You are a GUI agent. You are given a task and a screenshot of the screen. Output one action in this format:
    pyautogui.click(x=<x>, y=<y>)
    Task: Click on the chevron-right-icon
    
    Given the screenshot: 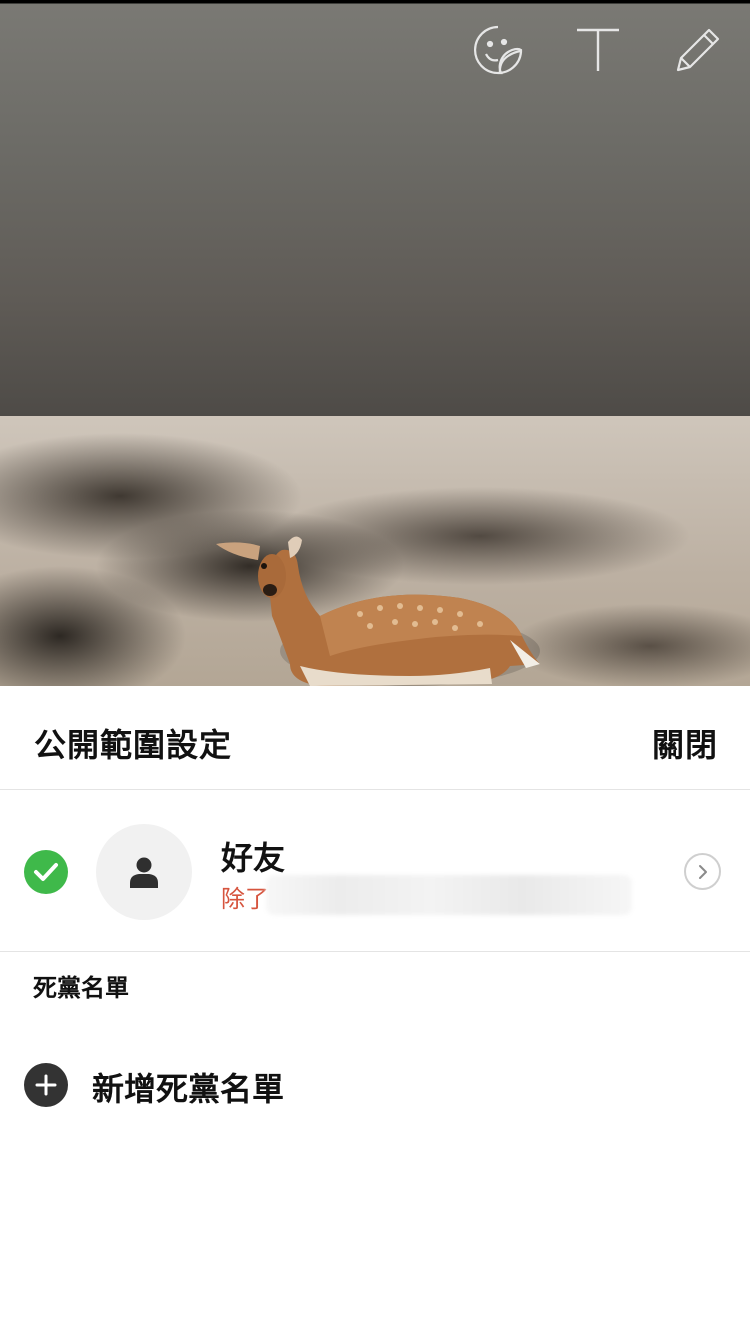 What is the action you would take?
    pyautogui.click(x=702, y=871)
    